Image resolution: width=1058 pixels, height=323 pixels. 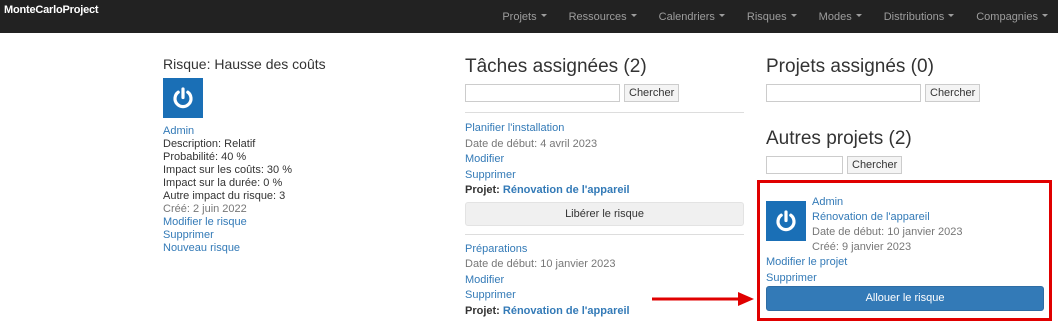 I want to click on risk-created: Créé: 2 juin 2022, so click(x=205, y=209).